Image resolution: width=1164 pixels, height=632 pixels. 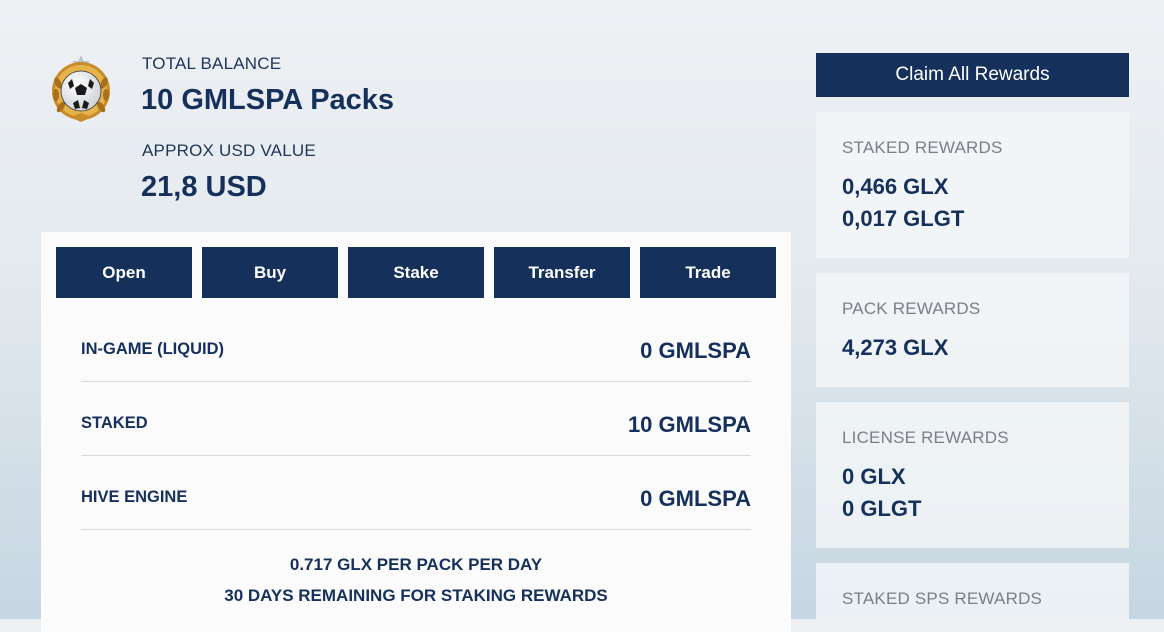 I want to click on reward-amount: 0 GLGT, so click(x=882, y=508).